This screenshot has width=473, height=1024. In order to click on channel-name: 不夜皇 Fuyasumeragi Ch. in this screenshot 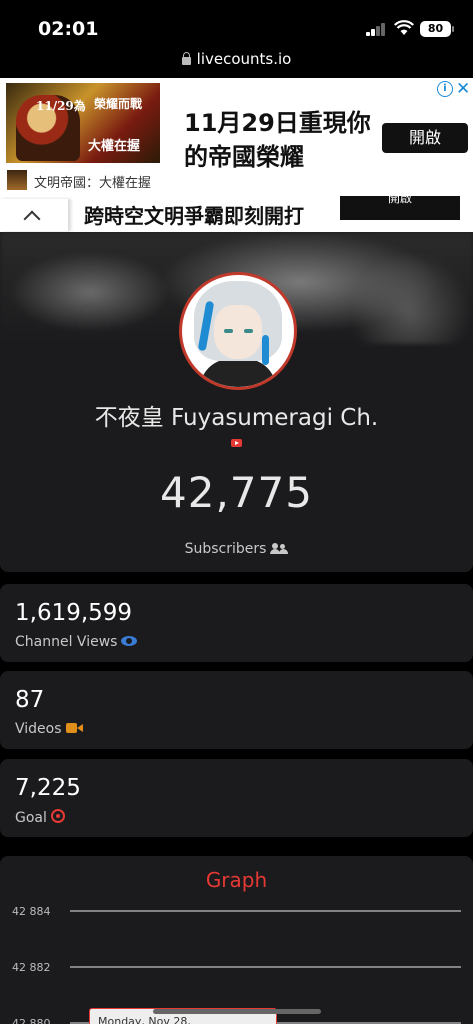, I will do `click(236, 418)`.